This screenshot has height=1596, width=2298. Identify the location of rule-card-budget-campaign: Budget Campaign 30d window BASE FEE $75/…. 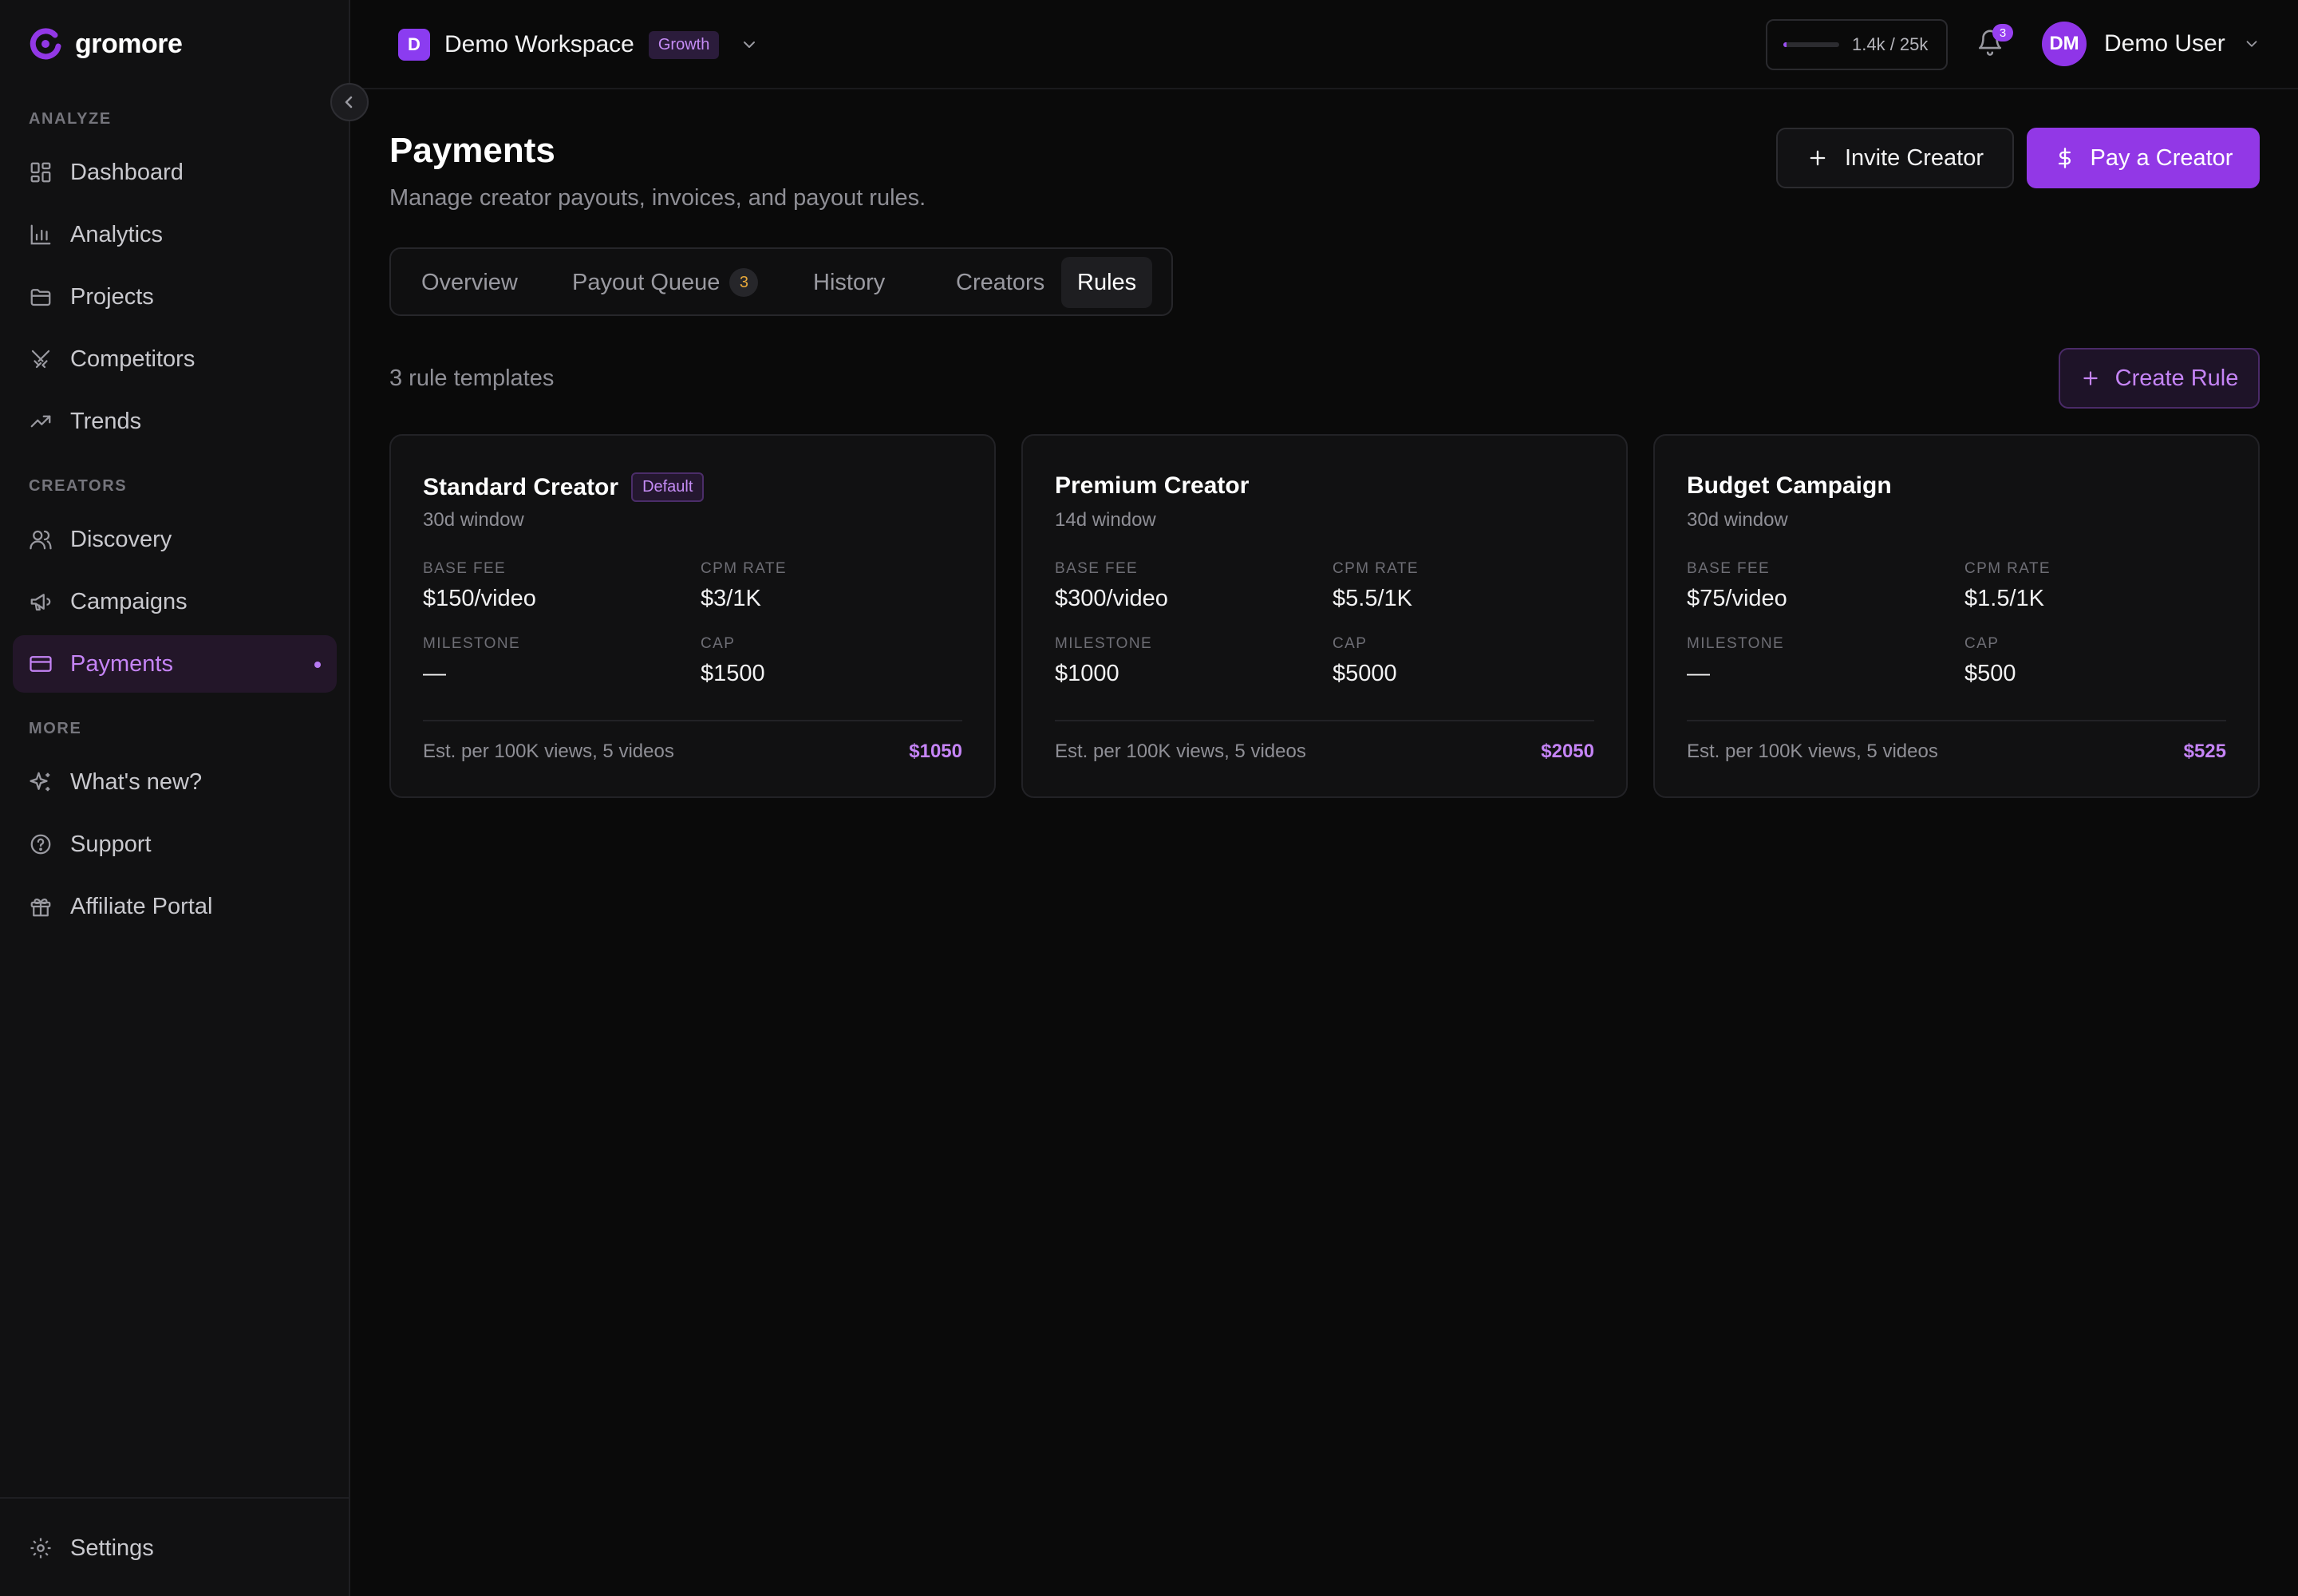
(1956, 616).